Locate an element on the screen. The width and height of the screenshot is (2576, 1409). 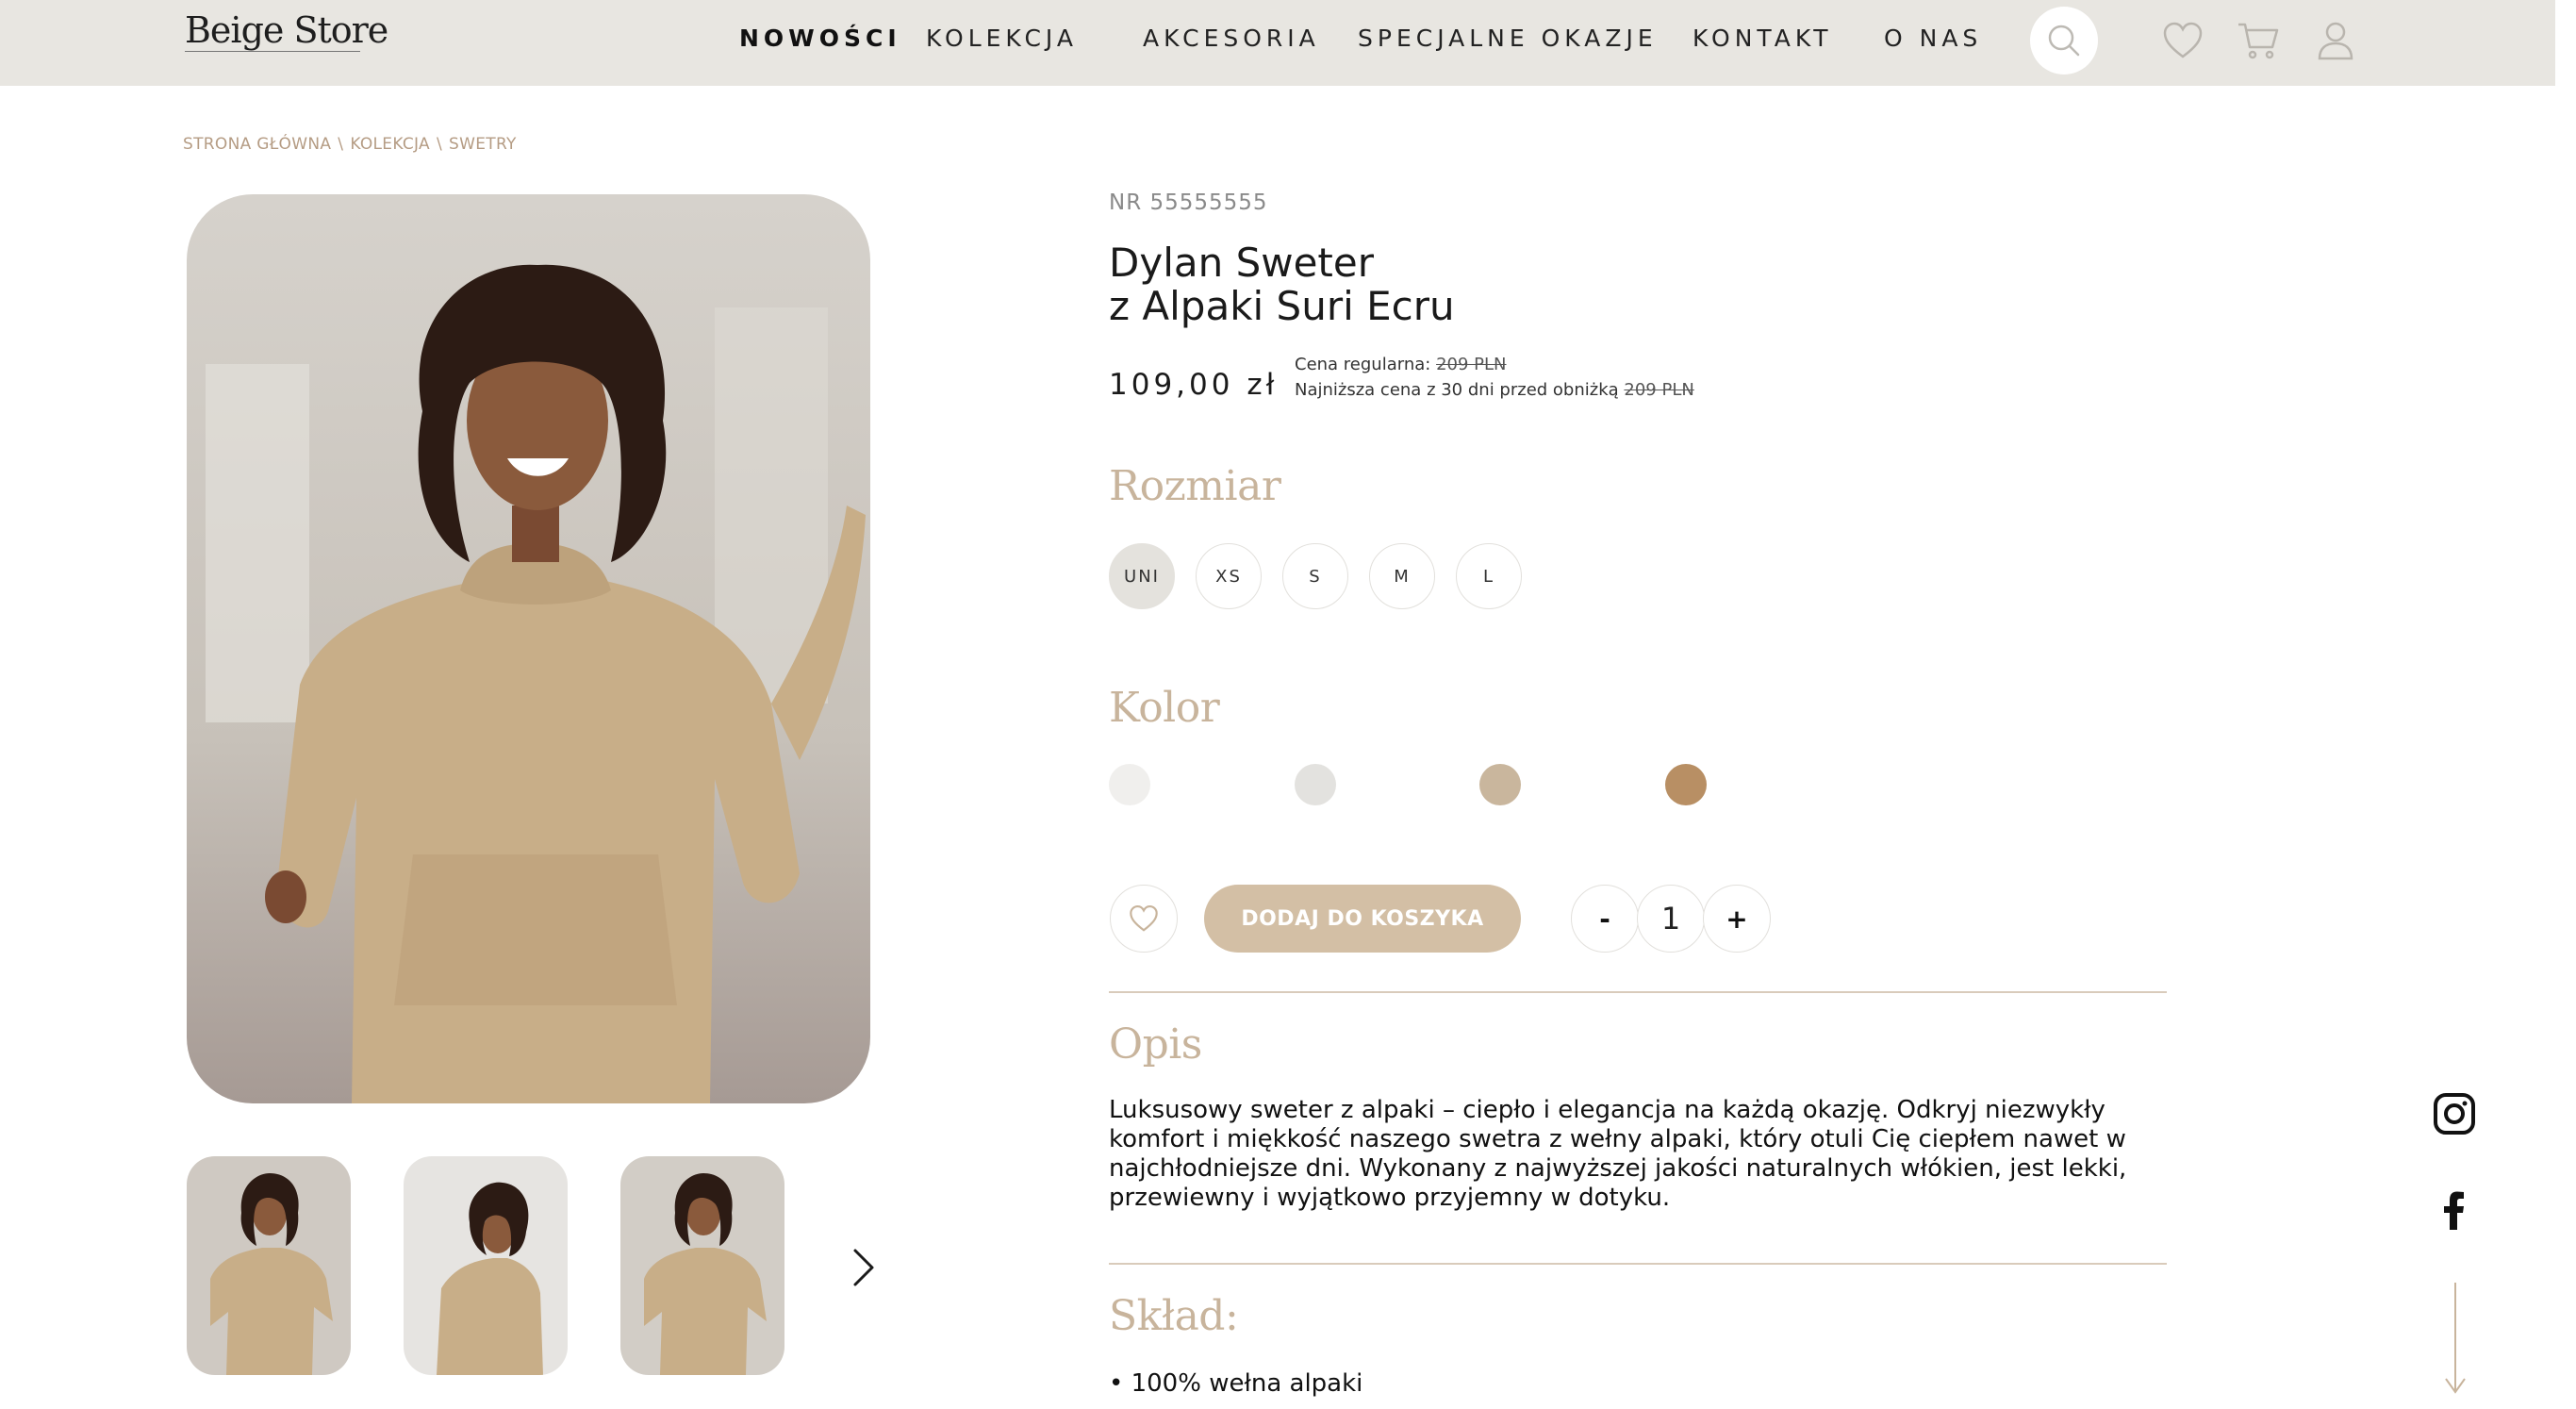
store-logo: Beige Store is located at coordinates (286, 30).